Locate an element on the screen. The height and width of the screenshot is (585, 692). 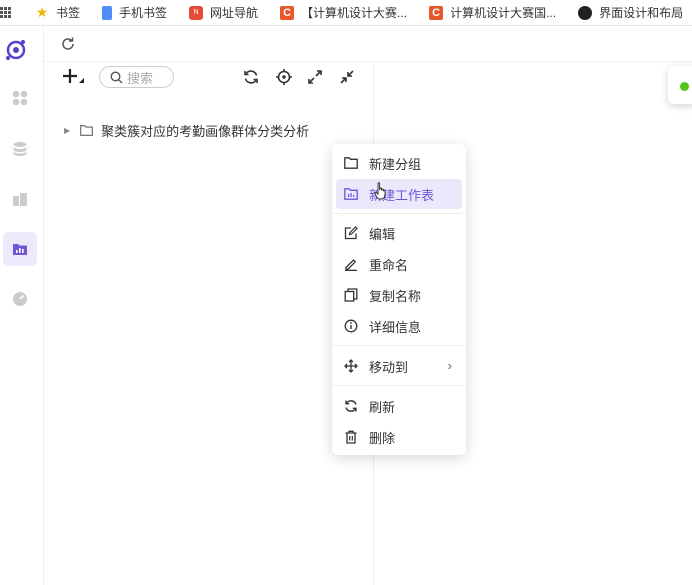
chevron-right-icon: › is located at coordinates (449, 365).